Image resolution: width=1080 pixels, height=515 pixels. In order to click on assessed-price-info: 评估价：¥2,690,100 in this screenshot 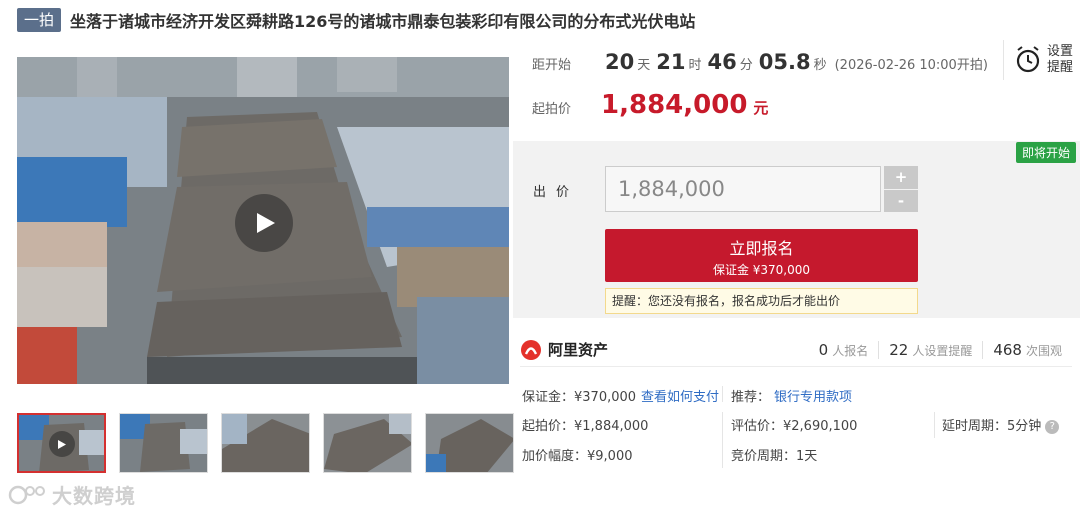, I will do `click(794, 426)`.